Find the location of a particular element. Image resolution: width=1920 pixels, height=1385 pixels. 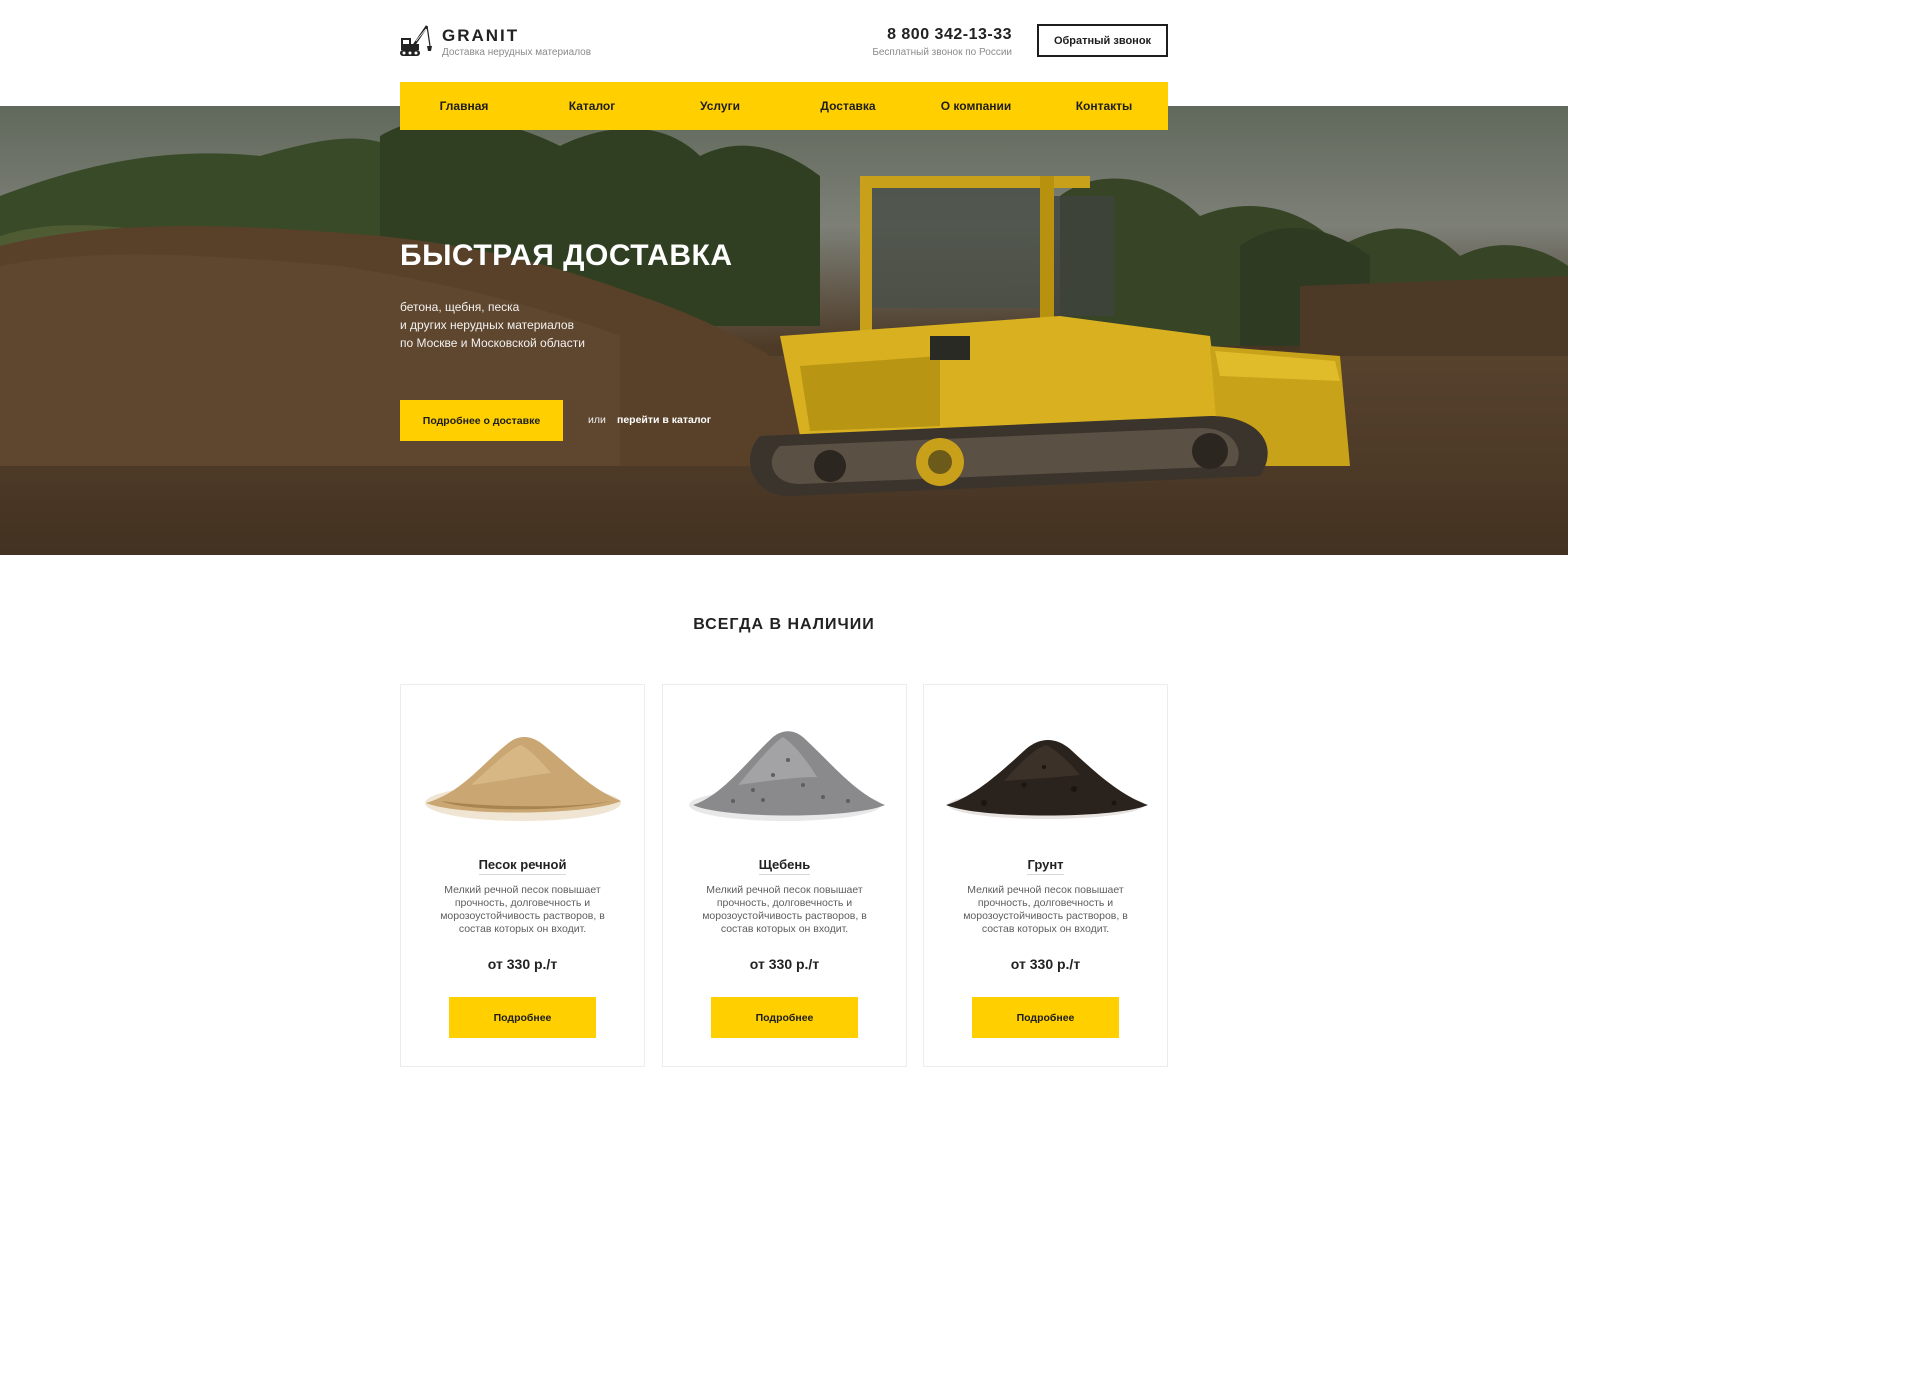

section-title: ВСЕГДА В НАЛИЧИИ is located at coordinates (784, 624).